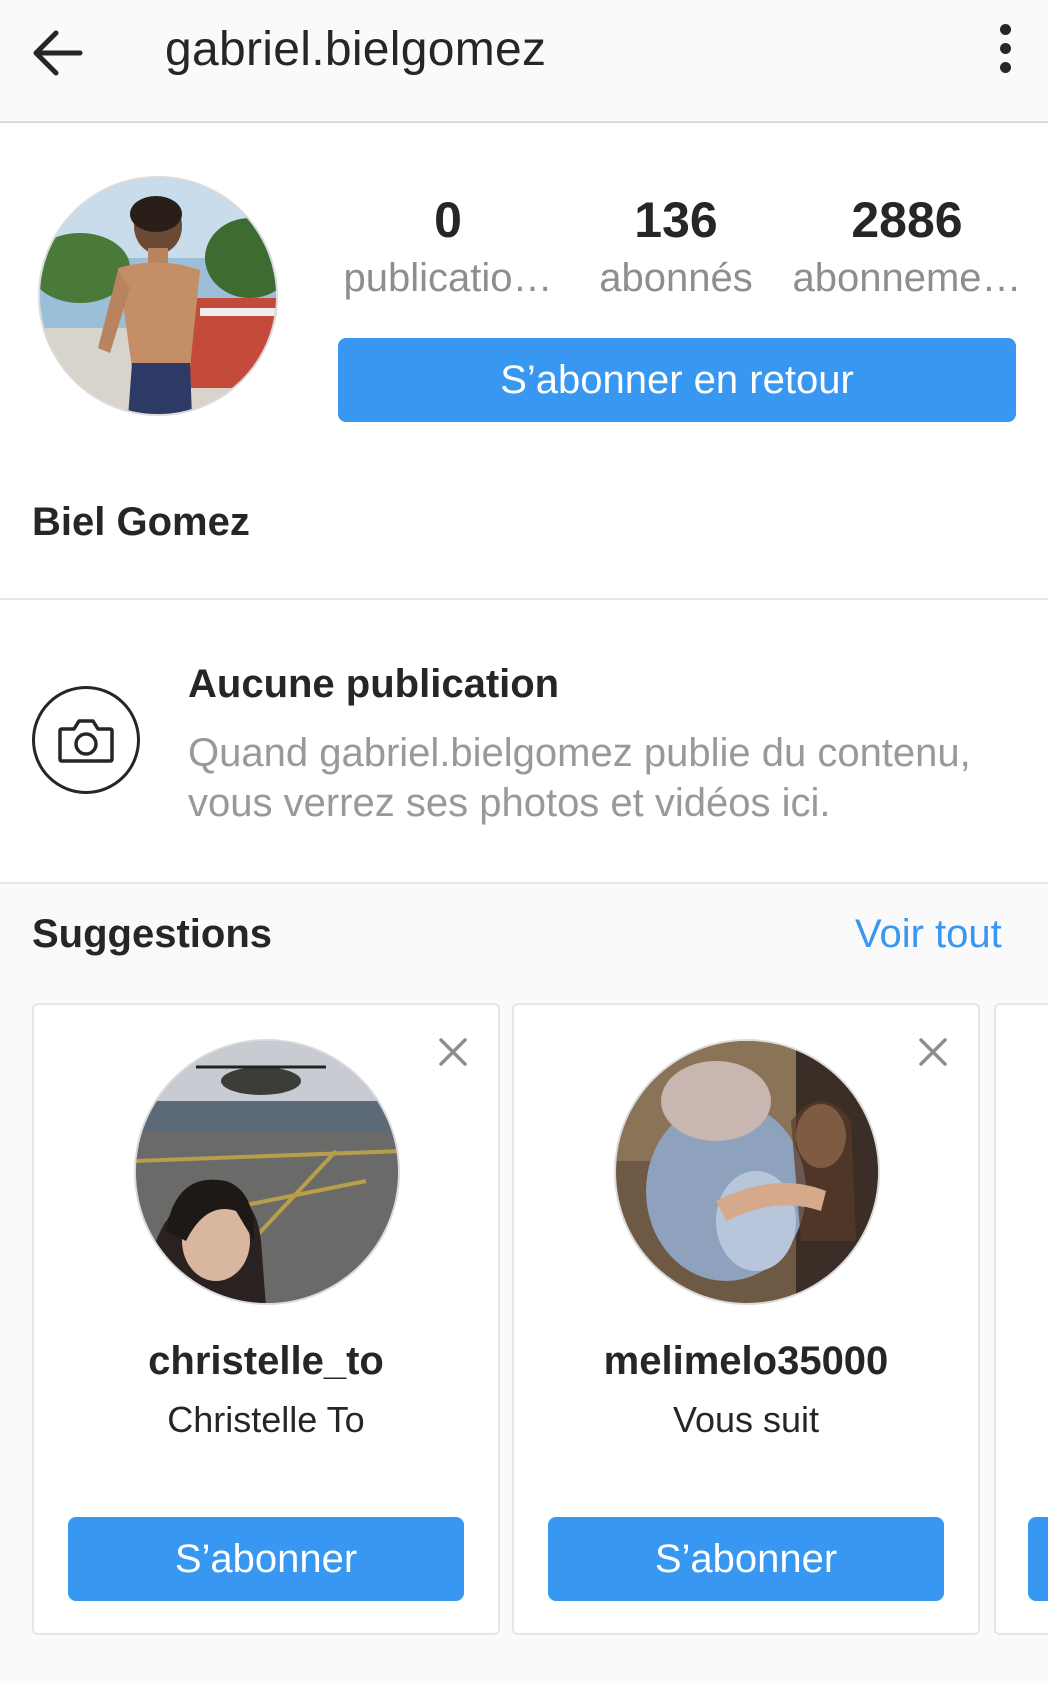  Describe the element at coordinates (1021, 1319) in the screenshot. I see `suggestion-card-partial` at that location.